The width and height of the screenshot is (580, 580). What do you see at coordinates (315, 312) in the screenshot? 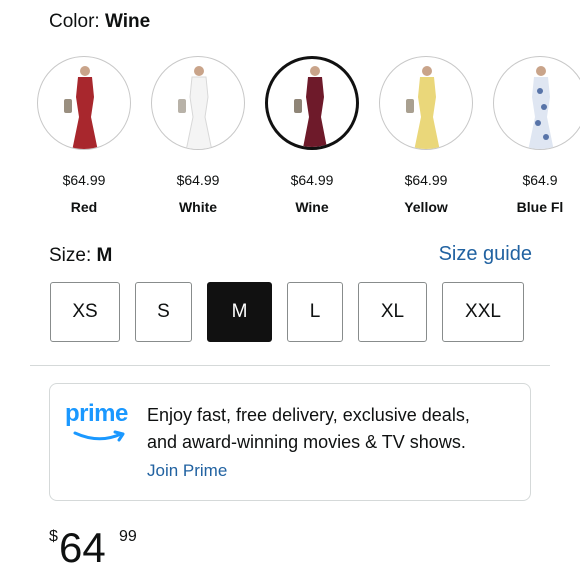
I see `size-l-button: L` at bounding box center [315, 312].